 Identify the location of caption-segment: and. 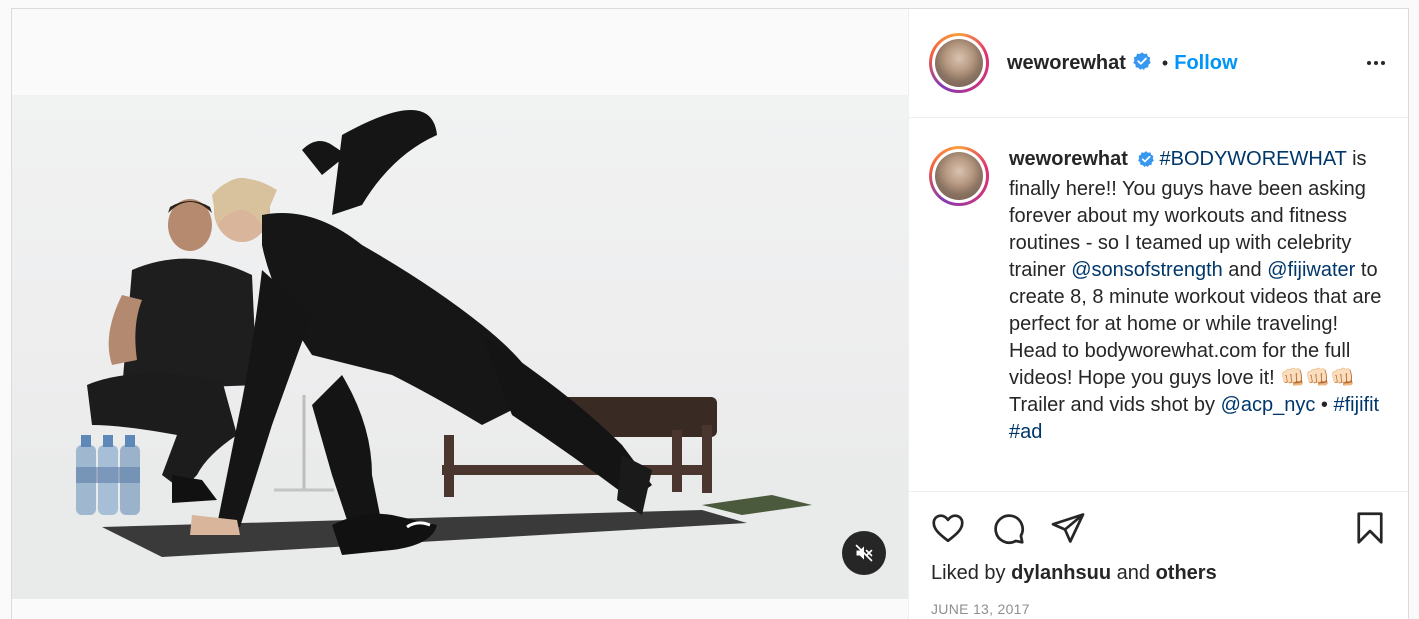
(1245, 270).